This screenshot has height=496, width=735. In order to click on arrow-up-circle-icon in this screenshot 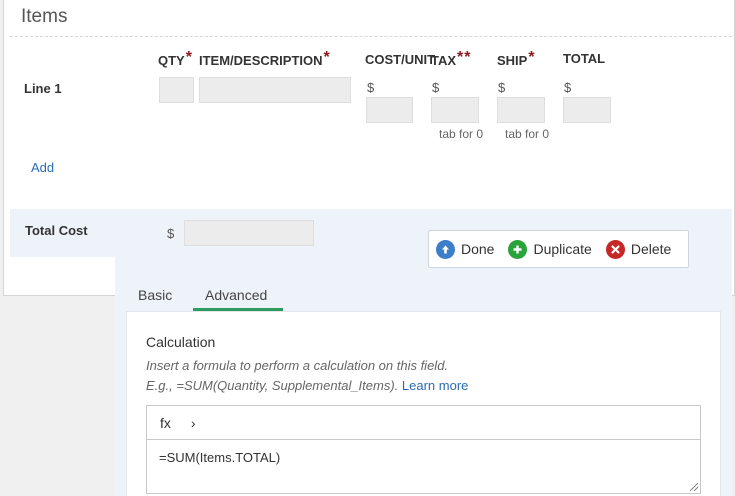, I will do `click(445, 249)`.